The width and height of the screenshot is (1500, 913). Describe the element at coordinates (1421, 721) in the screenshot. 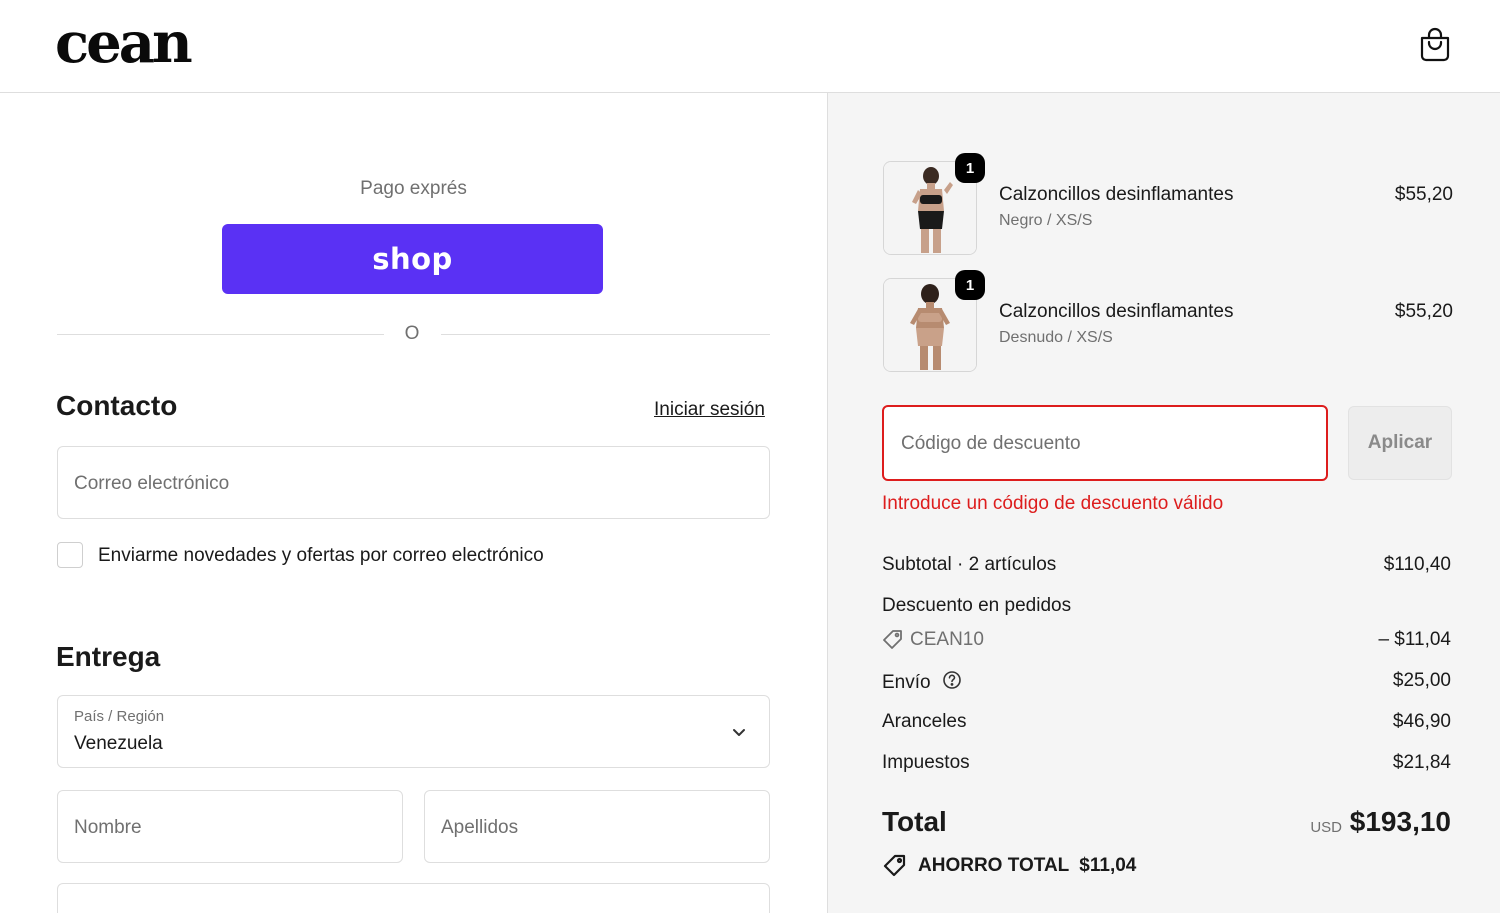

I see `duties-value: $46,90` at that location.